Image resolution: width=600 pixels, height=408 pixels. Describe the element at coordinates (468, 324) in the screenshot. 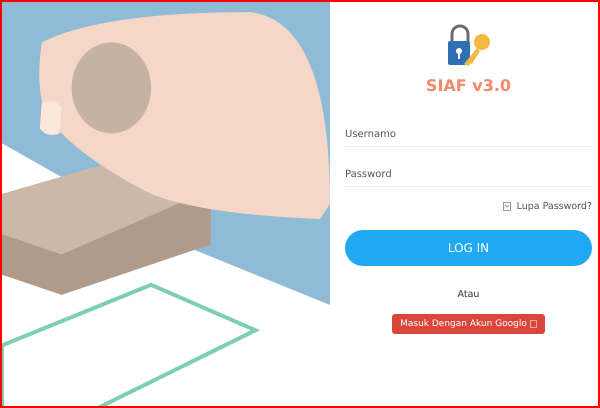

I see `google-login-button: Masuk Dengan Akun Googlo` at that location.